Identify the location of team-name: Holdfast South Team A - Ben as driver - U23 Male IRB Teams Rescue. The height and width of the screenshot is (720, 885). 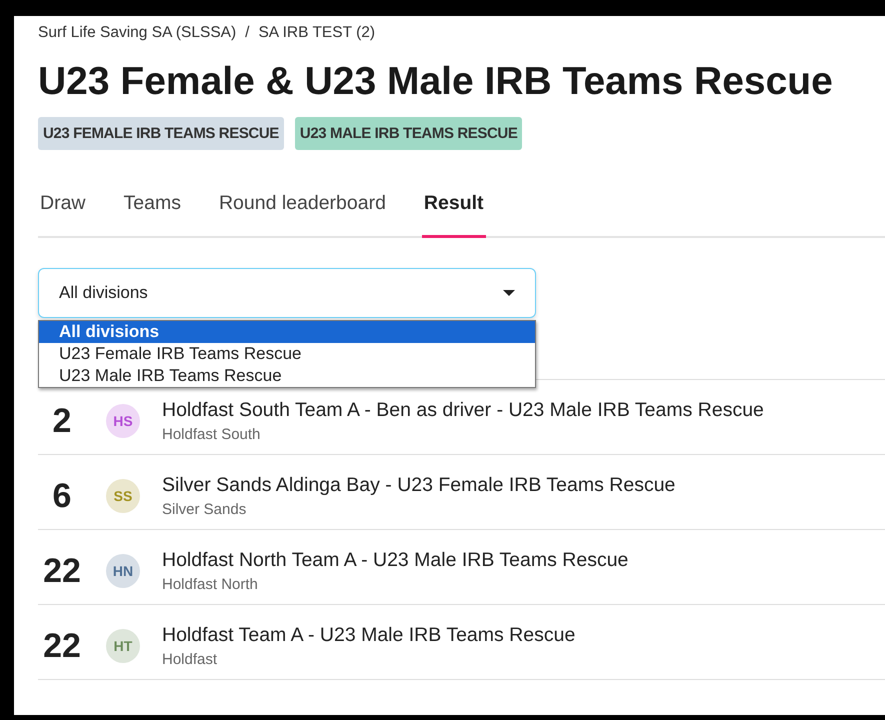
(463, 410).